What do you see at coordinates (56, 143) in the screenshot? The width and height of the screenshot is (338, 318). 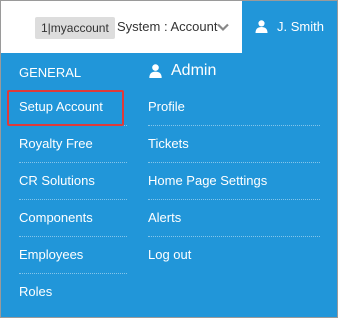 I see `menu-item-label: Royalty Free` at bounding box center [56, 143].